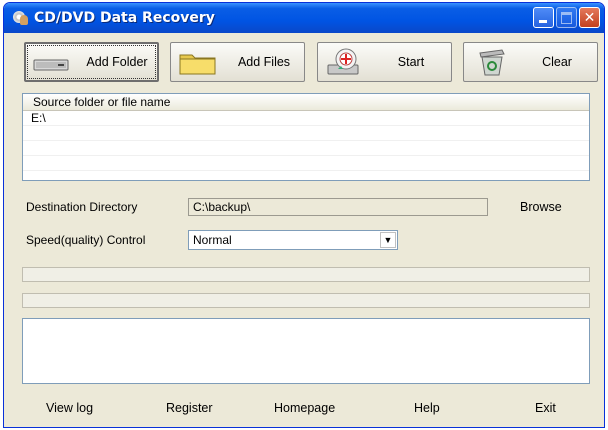 This screenshot has height=430, width=608. What do you see at coordinates (212, 240) in the screenshot?
I see `speed-selected-value: Normal` at bounding box center [212, 240].